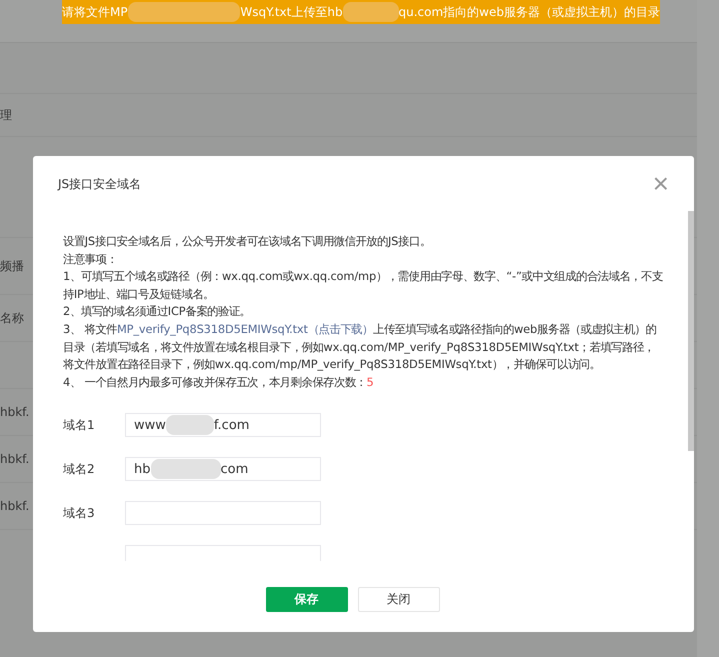  I want to click on remaining-count: 5, so click(370, 381).